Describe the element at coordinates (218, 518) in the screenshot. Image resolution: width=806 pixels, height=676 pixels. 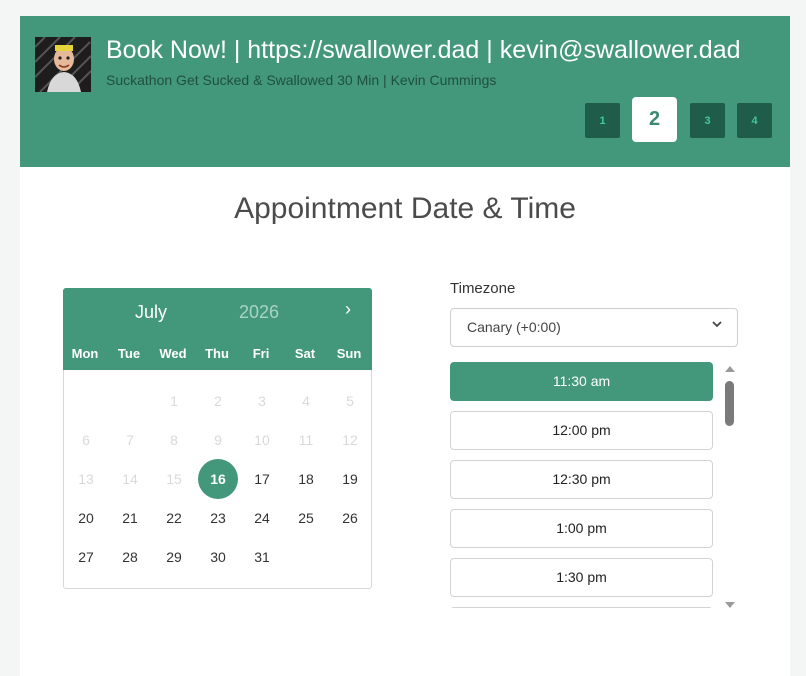
I see `calendar-day: 23` at that location.